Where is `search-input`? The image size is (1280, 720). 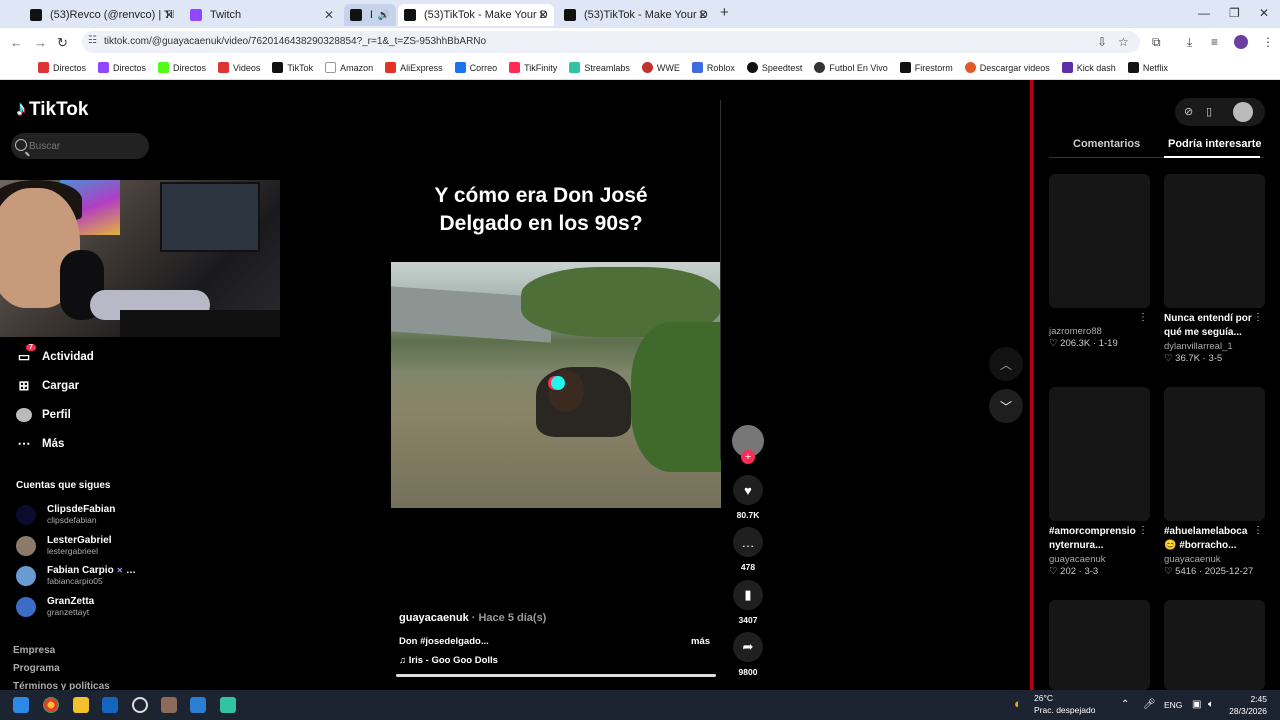 search-input is located at coordinates (86, 146).